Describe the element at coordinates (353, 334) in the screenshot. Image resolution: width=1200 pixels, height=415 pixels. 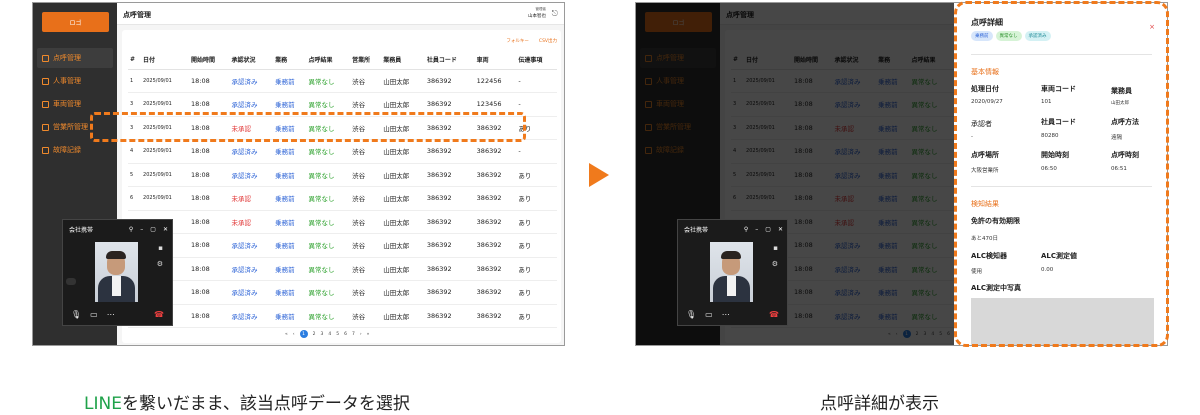
I see `page-button: 7` at that location.